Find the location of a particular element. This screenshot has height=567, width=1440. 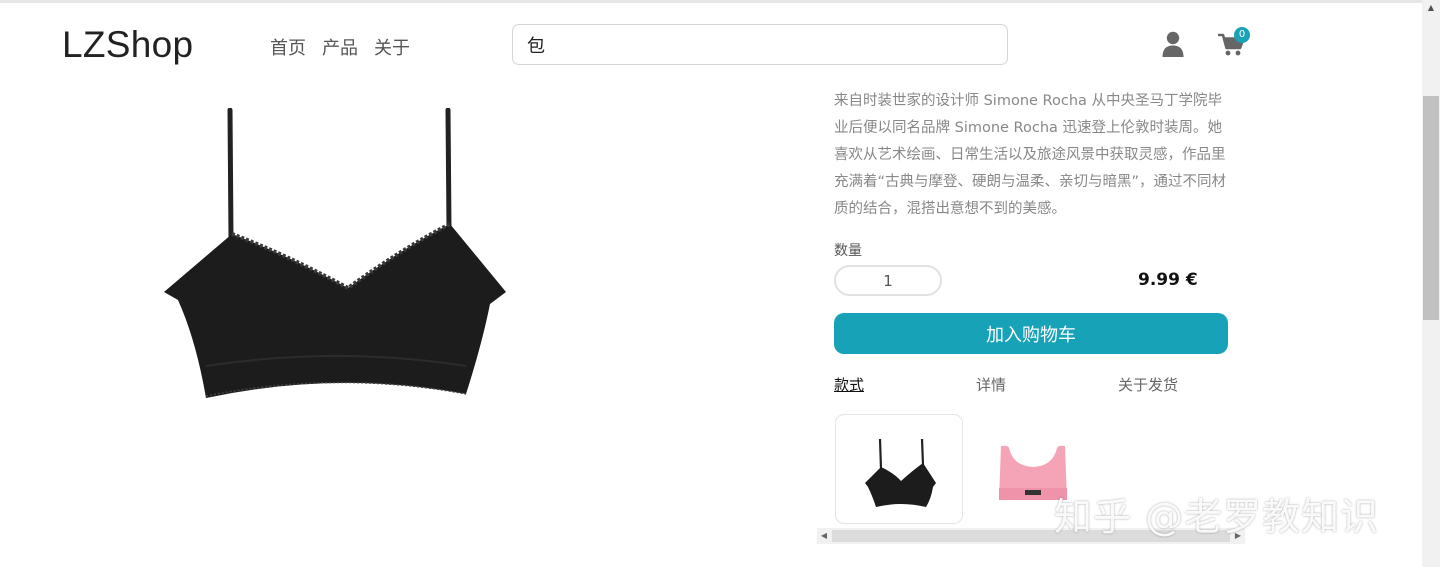

variant-pink-sports-bra is located at coordinates (1039, 469).